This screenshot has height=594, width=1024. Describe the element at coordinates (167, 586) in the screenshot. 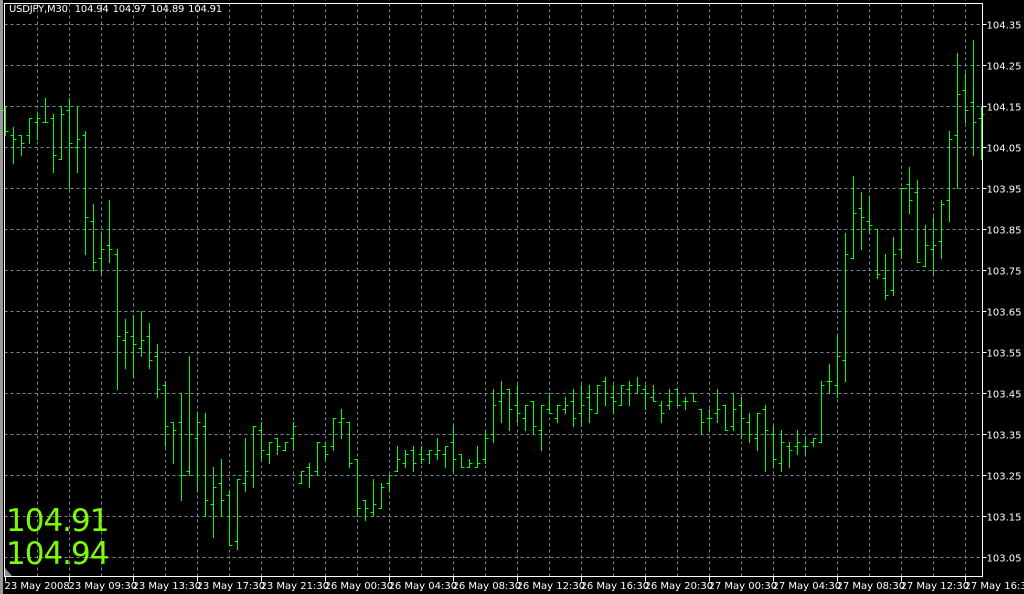

I see `time-label: 23 May 13:30` at that location.